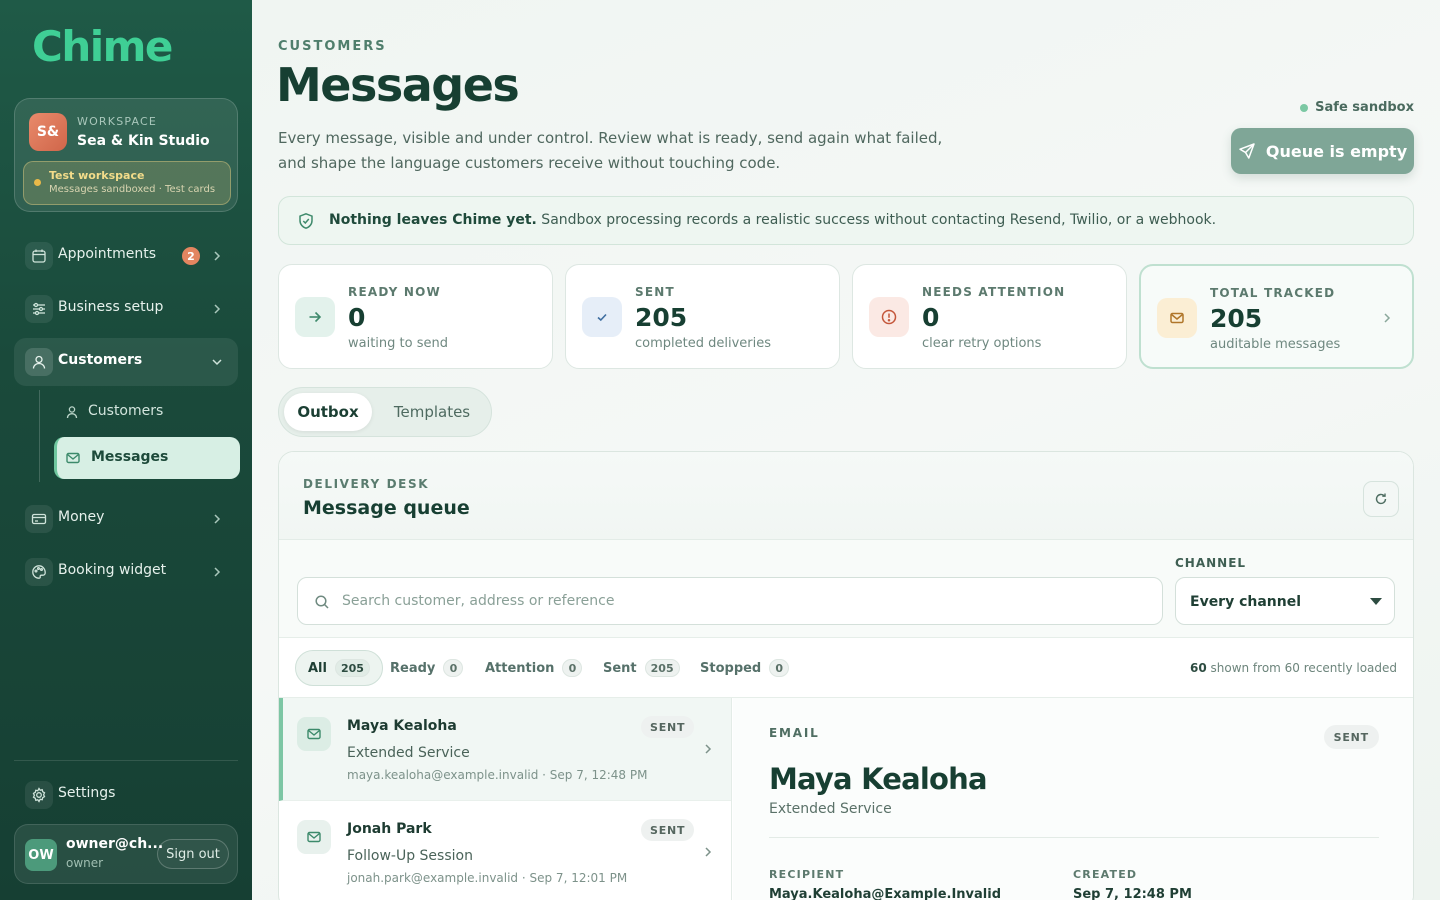  What do you see at coordinates (87, 793) in the screenshot?
I see `nav-settings-label: Settings` at bounding box center [87, 793].